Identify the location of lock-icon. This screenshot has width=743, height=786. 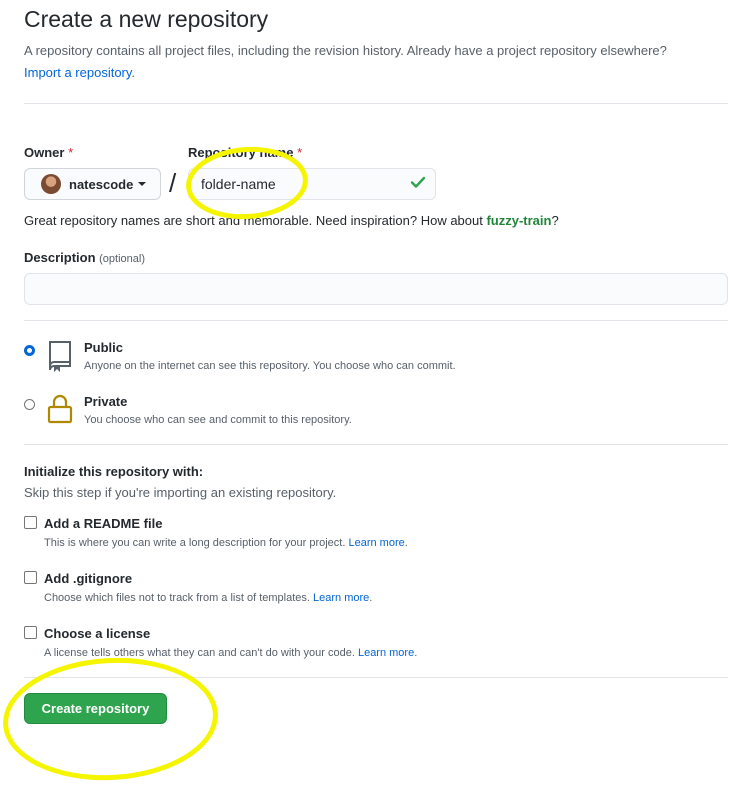
(60, 411).